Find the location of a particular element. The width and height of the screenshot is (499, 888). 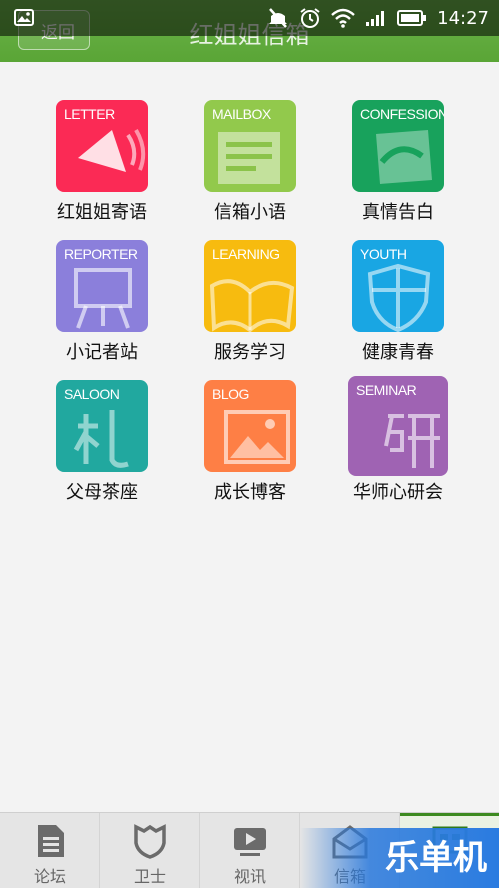

tile-label: 父母茶座 is located at coordinates (102, 492).